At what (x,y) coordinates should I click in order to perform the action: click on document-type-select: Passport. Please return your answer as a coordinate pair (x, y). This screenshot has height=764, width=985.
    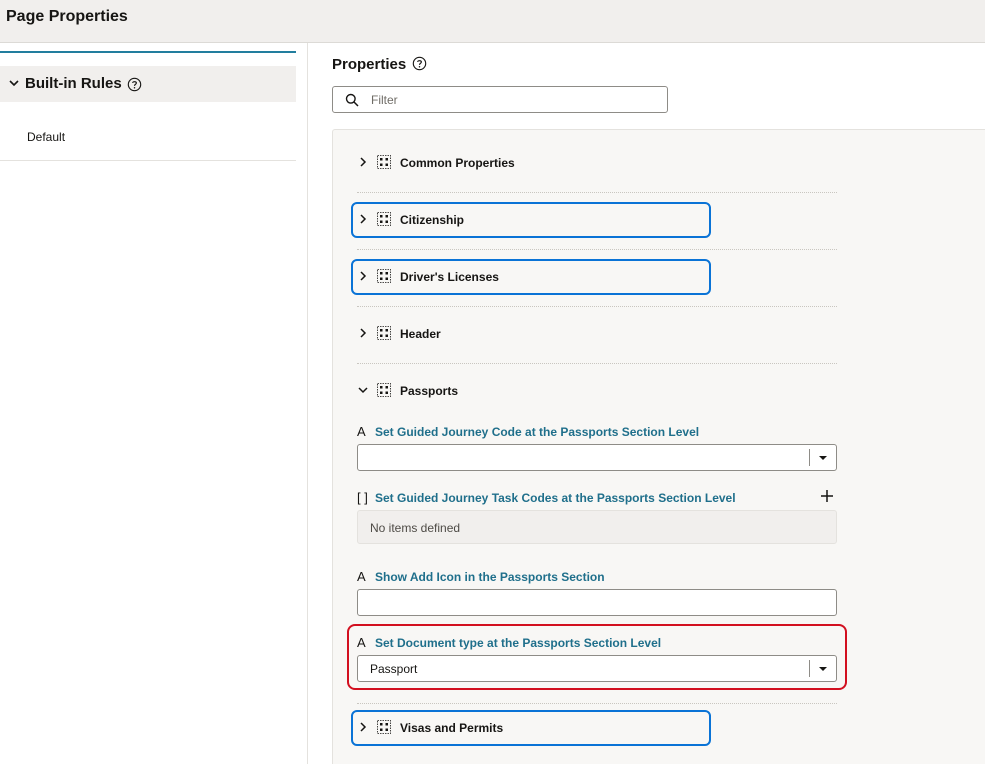
    Looking at the image, I should click on (597, 668).